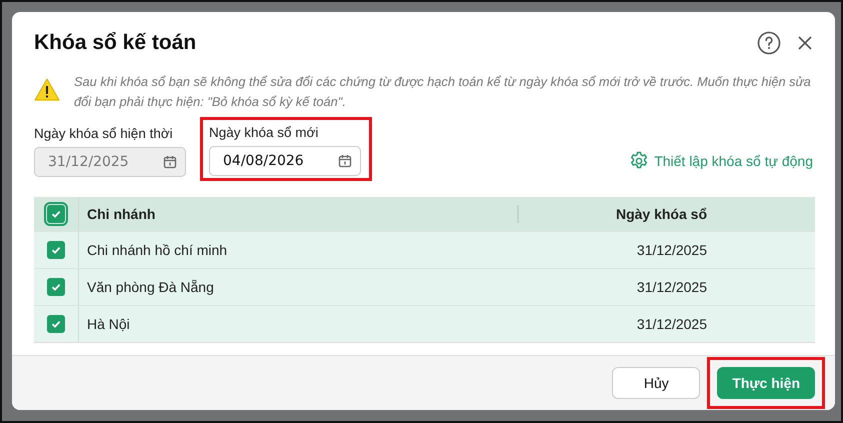  I want to click on warning-icon, so click(47, 89).